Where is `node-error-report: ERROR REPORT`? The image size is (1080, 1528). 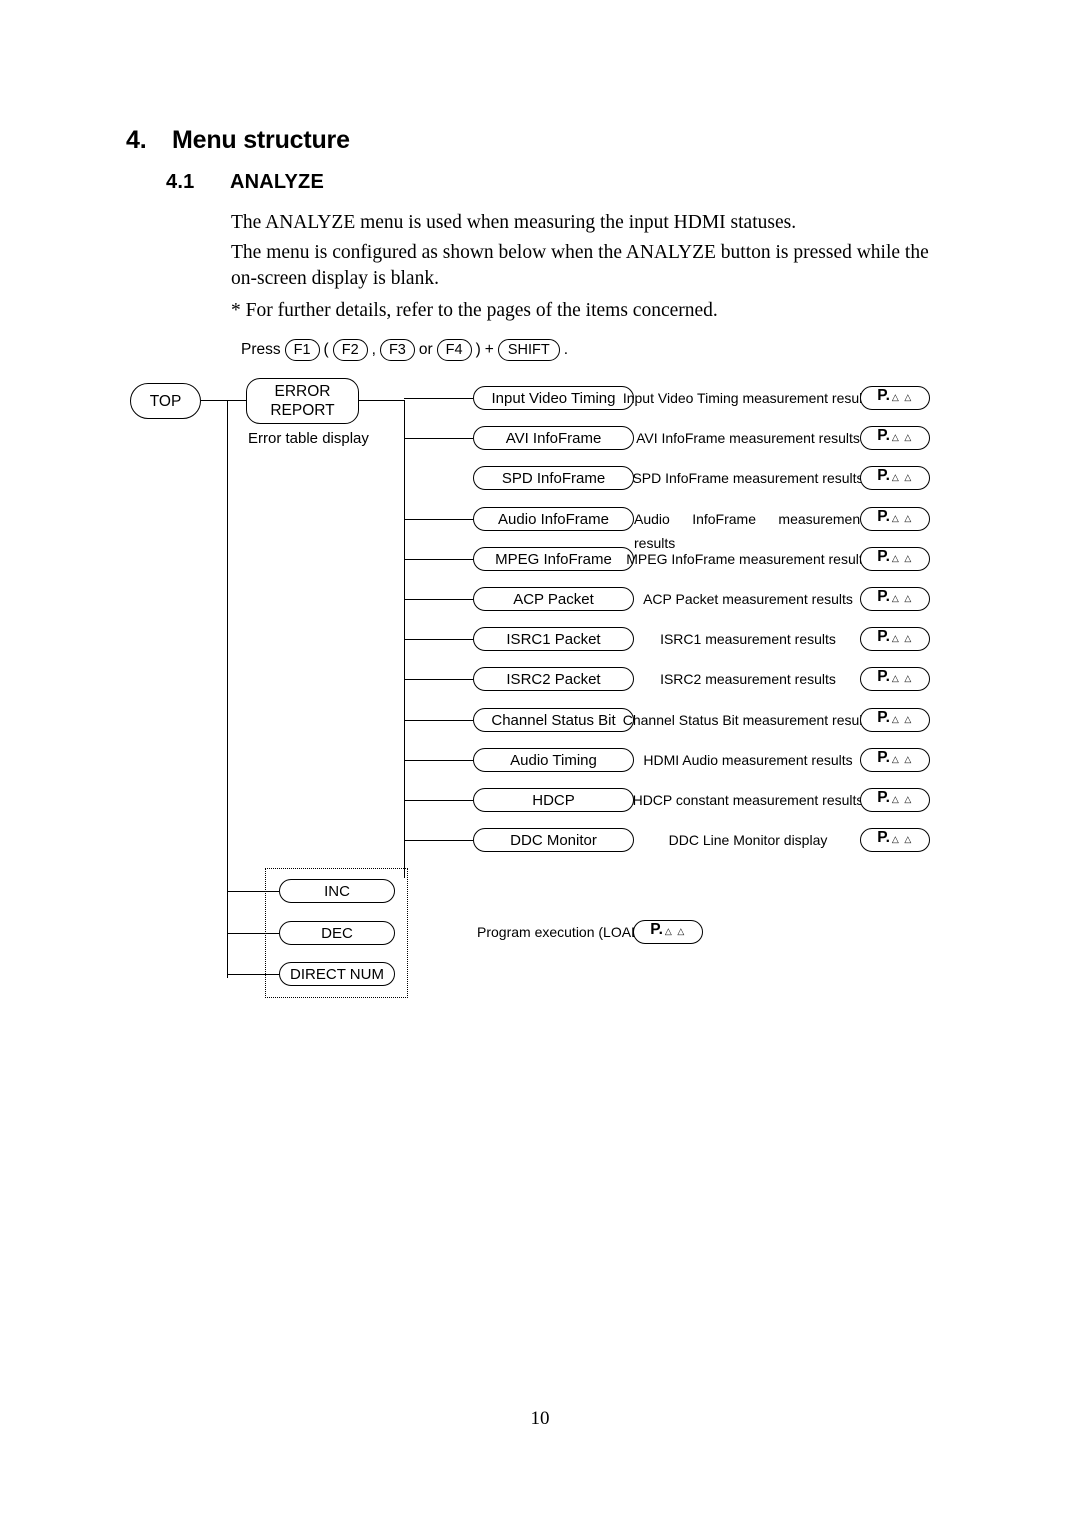
node-error-report: ERROR REPORT is located at coordinates (302, 401).